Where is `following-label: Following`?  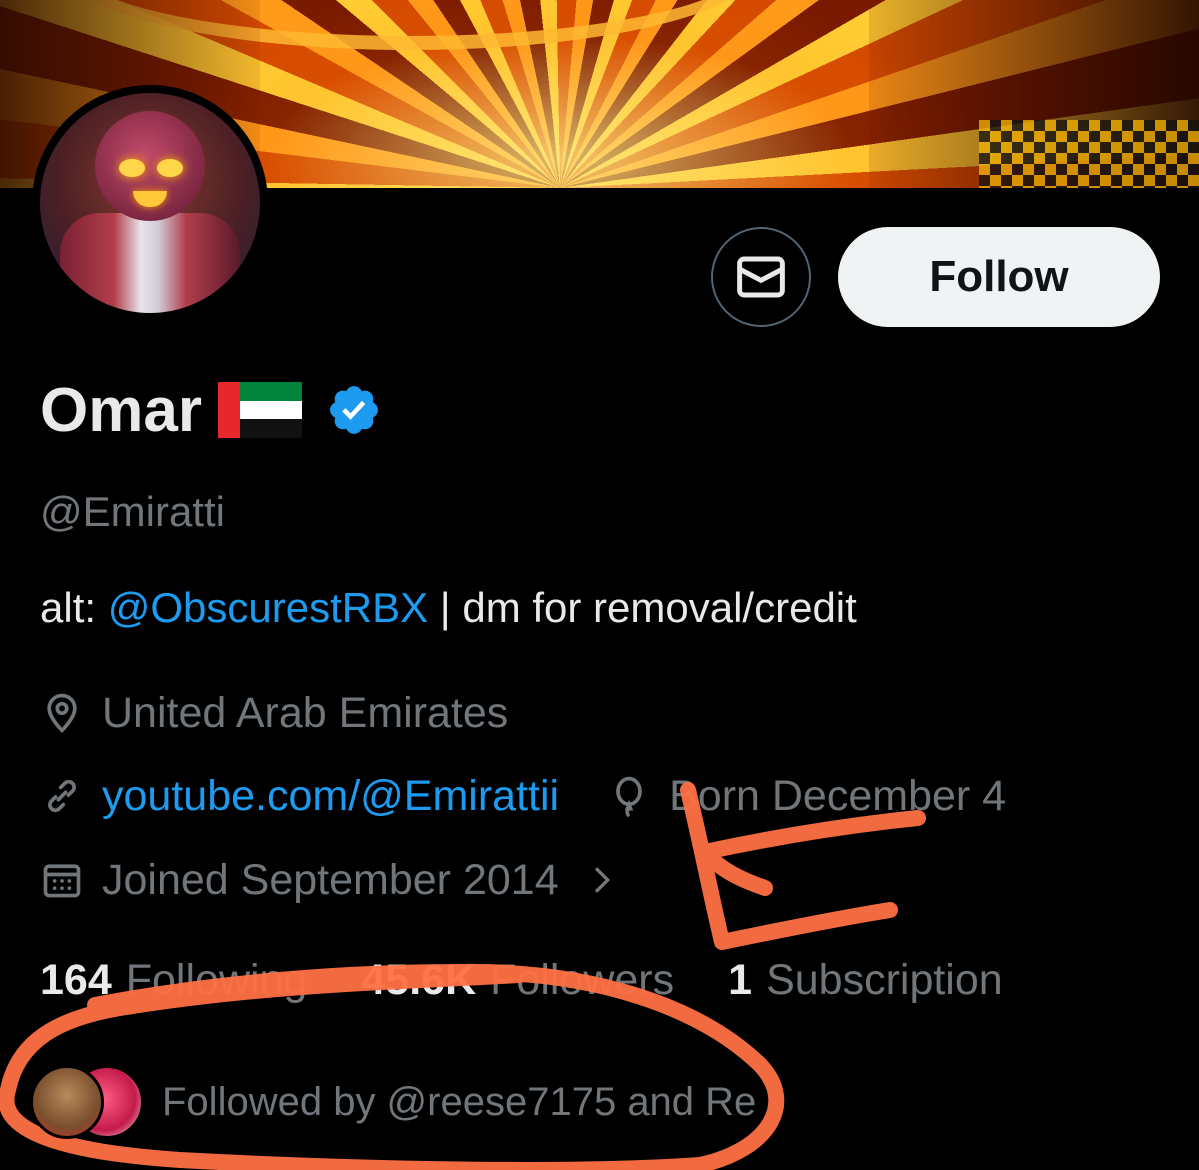
following-label: Following is located at coordinates (216, 979).